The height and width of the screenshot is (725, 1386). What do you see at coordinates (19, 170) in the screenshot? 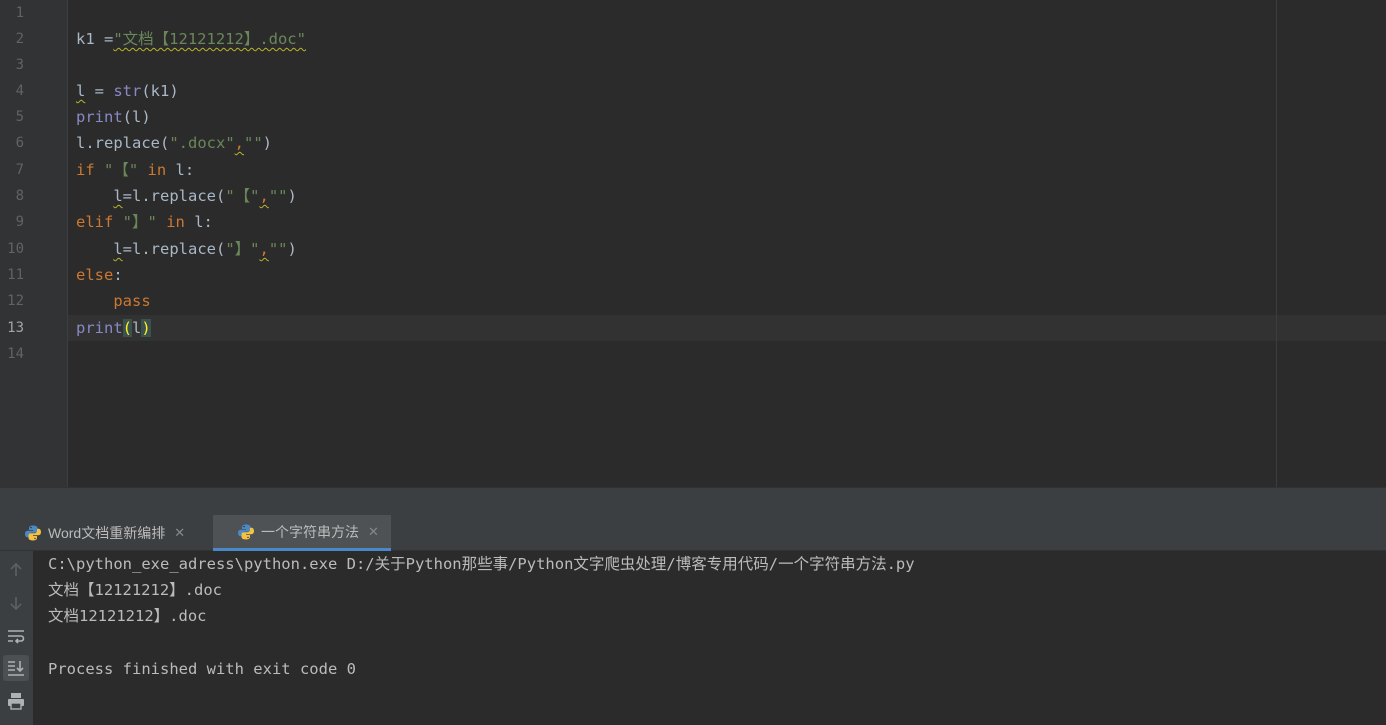
I see `line-number: 7` at bounding box center [19, 170].